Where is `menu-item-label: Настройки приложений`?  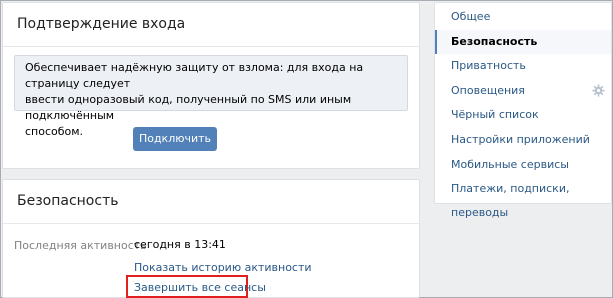 menu-item-label: Настройки приложений is located at coordinates (520, 139).